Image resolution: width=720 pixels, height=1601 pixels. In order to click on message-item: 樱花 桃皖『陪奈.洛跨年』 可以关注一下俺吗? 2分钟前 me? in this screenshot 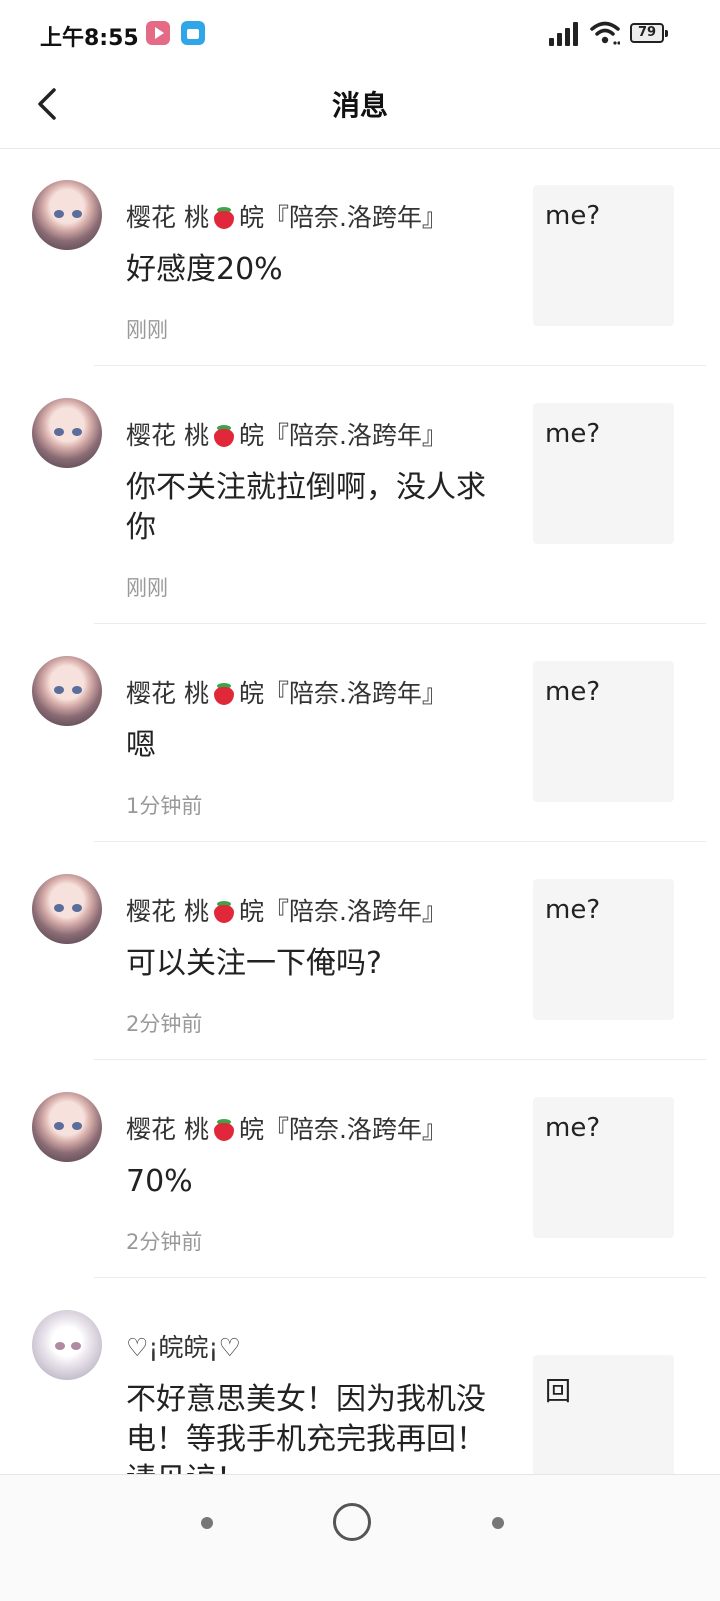, I will do `click(360, 951)`.